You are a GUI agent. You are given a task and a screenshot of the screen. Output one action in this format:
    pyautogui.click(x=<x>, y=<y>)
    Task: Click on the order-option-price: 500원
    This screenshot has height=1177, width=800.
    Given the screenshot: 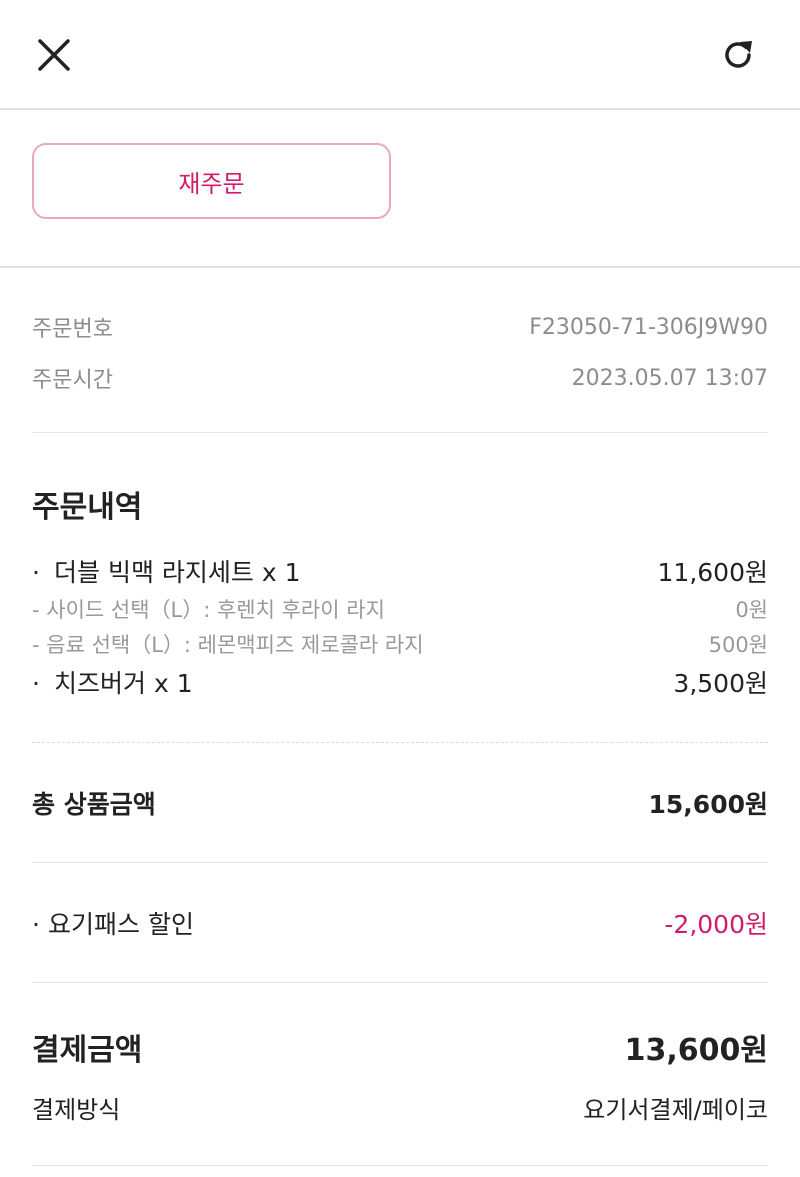 What is the action you would take?
    pyautogui.click(x=738, y=645)
    